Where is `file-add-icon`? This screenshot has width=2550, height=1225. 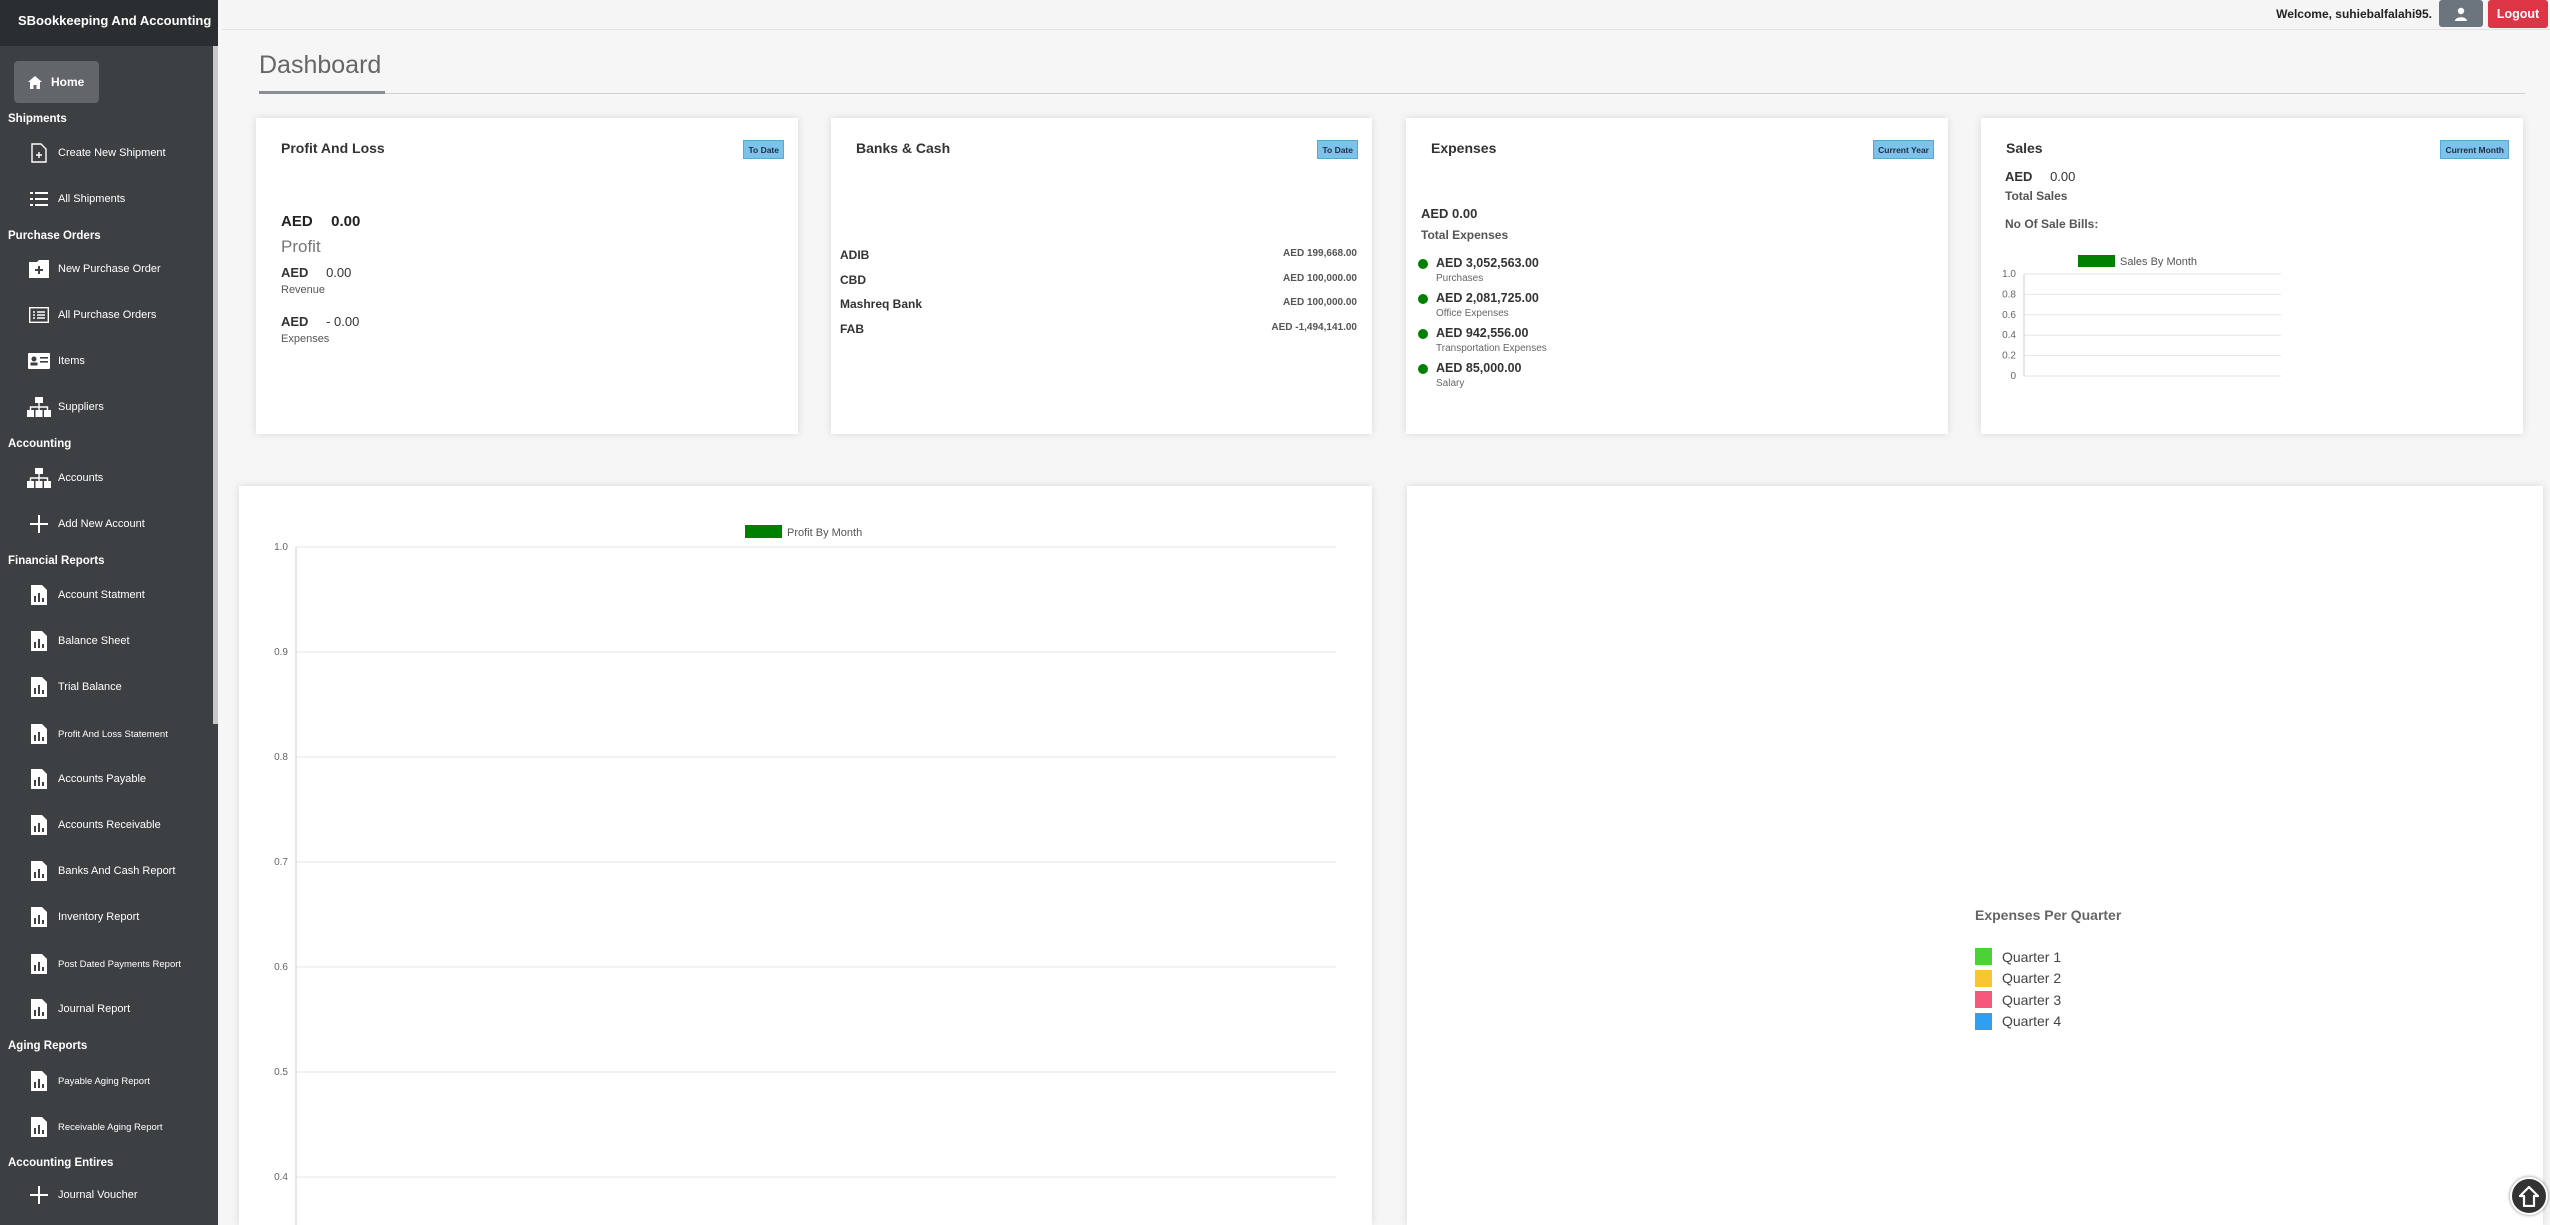 file-add-icon is located at coordinates (39, 269).